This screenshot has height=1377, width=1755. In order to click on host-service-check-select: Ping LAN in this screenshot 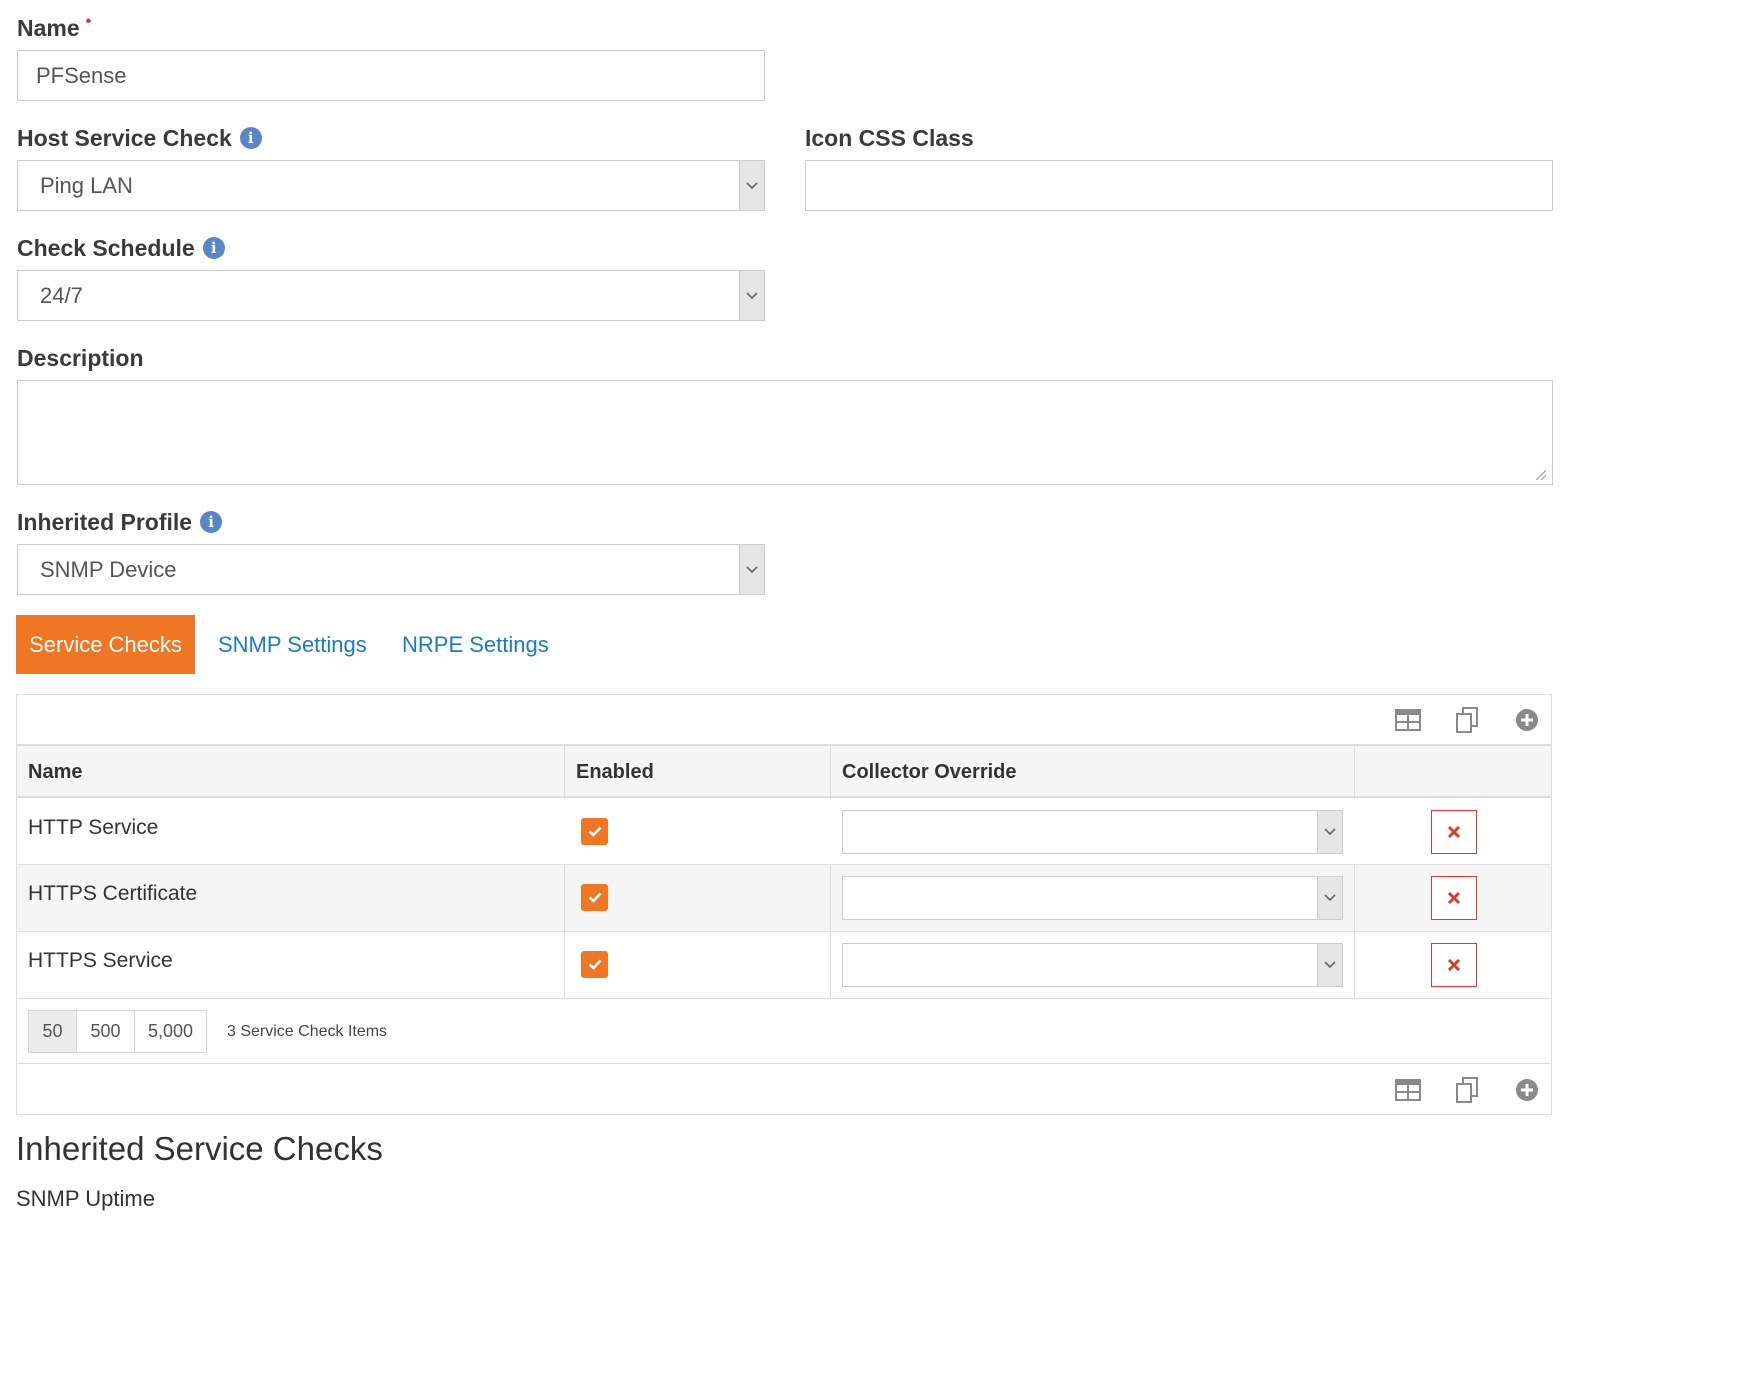, I will do `click(391, 185)`.